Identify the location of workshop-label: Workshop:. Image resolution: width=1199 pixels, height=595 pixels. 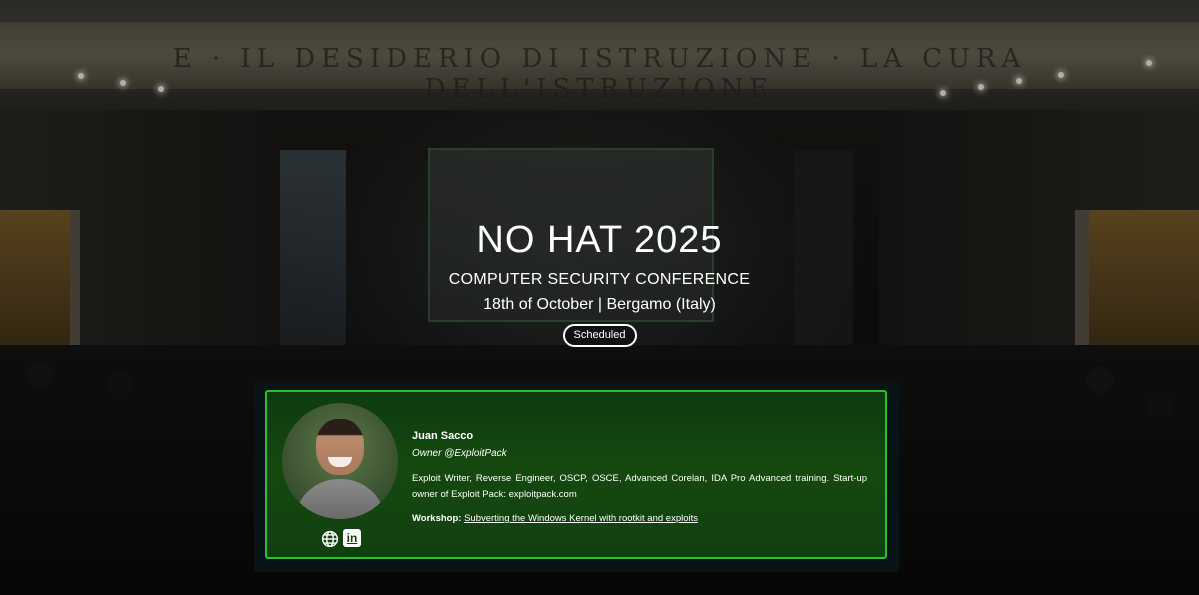
(437, 518).